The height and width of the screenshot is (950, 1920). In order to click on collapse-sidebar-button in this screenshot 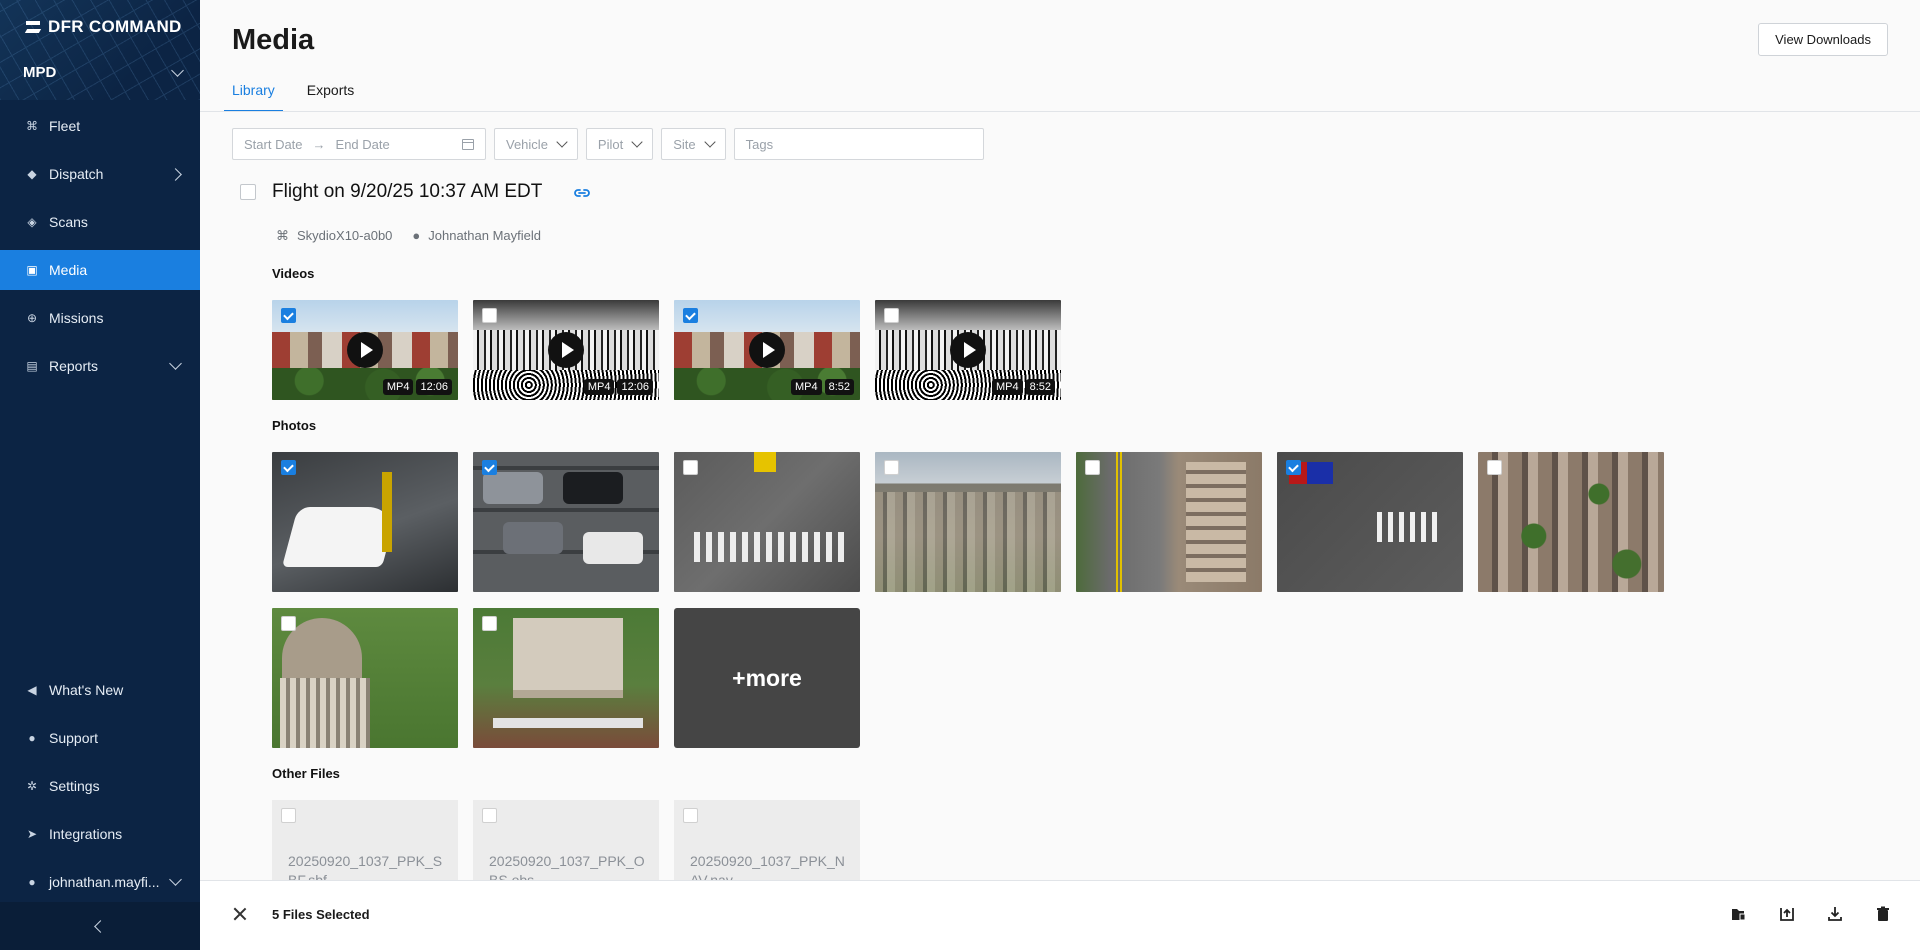, I will do `click(100, 926)`.